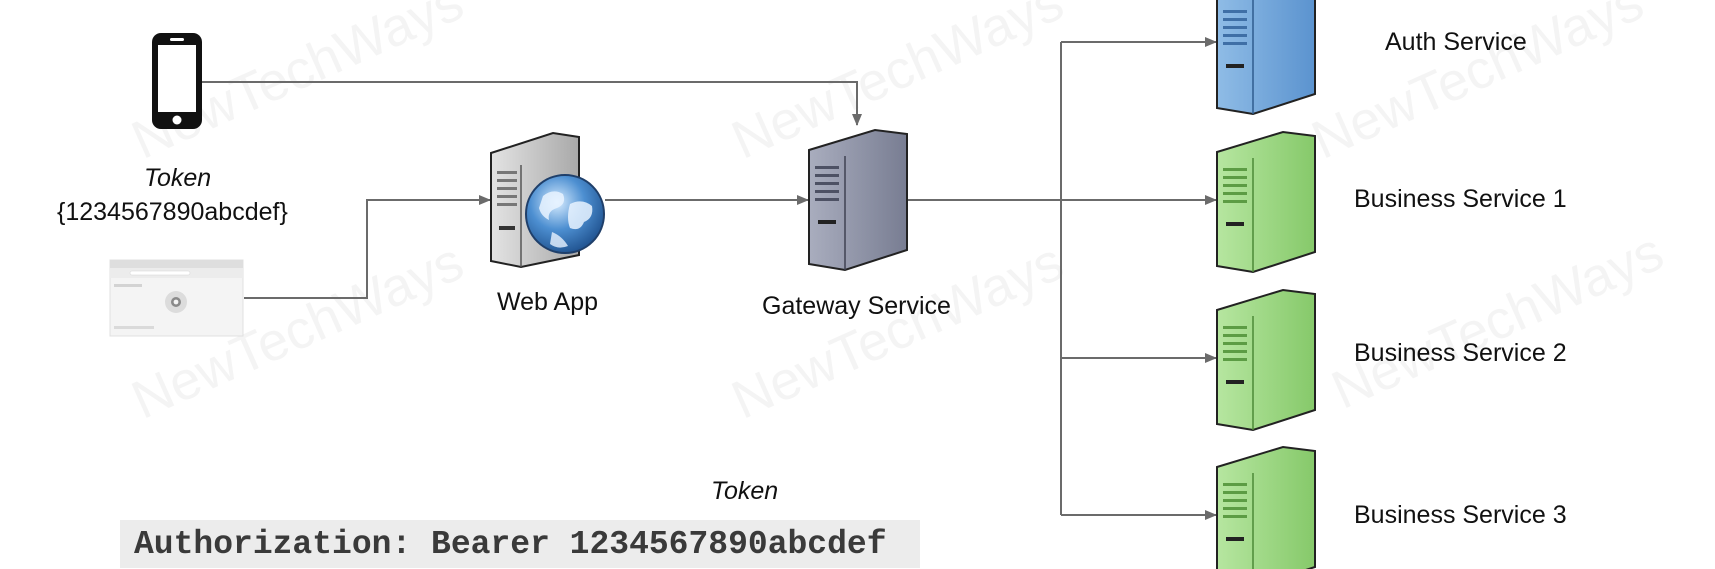 This screenshot has width=1715, height=569. I want to click on gateway-server-icon, so click(858, 200).